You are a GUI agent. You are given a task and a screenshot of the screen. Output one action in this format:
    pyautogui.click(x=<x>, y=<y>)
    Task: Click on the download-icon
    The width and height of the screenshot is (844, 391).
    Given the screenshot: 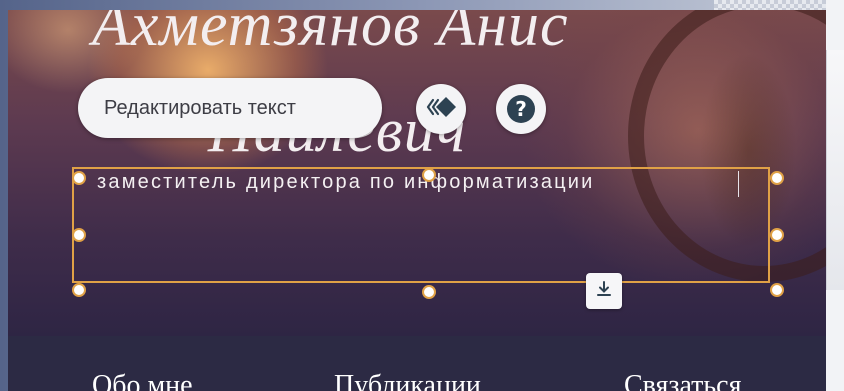 What is the action you would take?
    pyautogui.click(x=604, y=291)
    